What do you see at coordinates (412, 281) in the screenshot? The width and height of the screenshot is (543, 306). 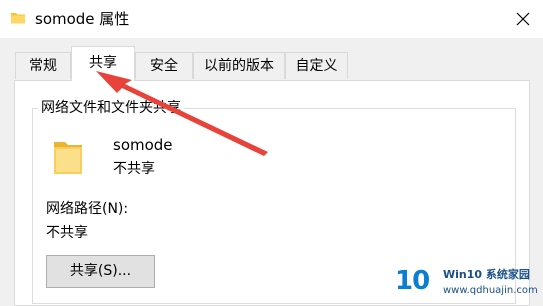 I see `watermark-logo: 10` at bounding box center [412, 281].